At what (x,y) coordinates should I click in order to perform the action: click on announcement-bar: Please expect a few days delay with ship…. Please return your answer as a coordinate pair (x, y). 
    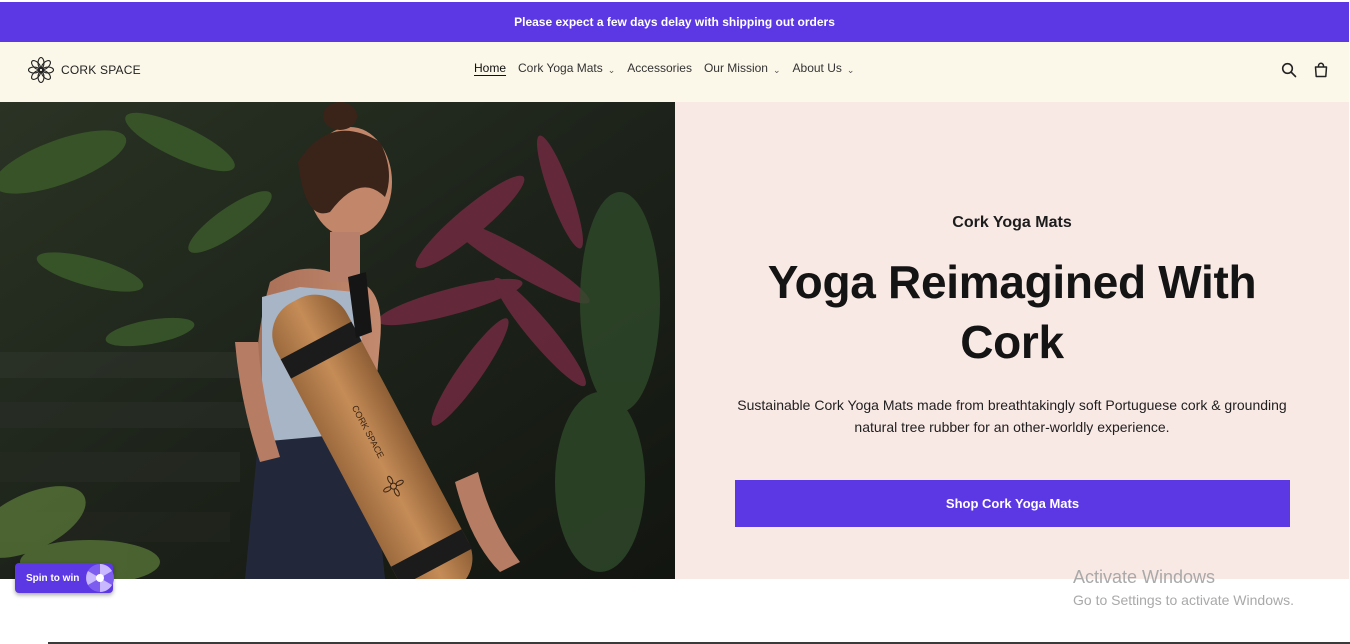
    Looking at the image, I should click on (674, 22).